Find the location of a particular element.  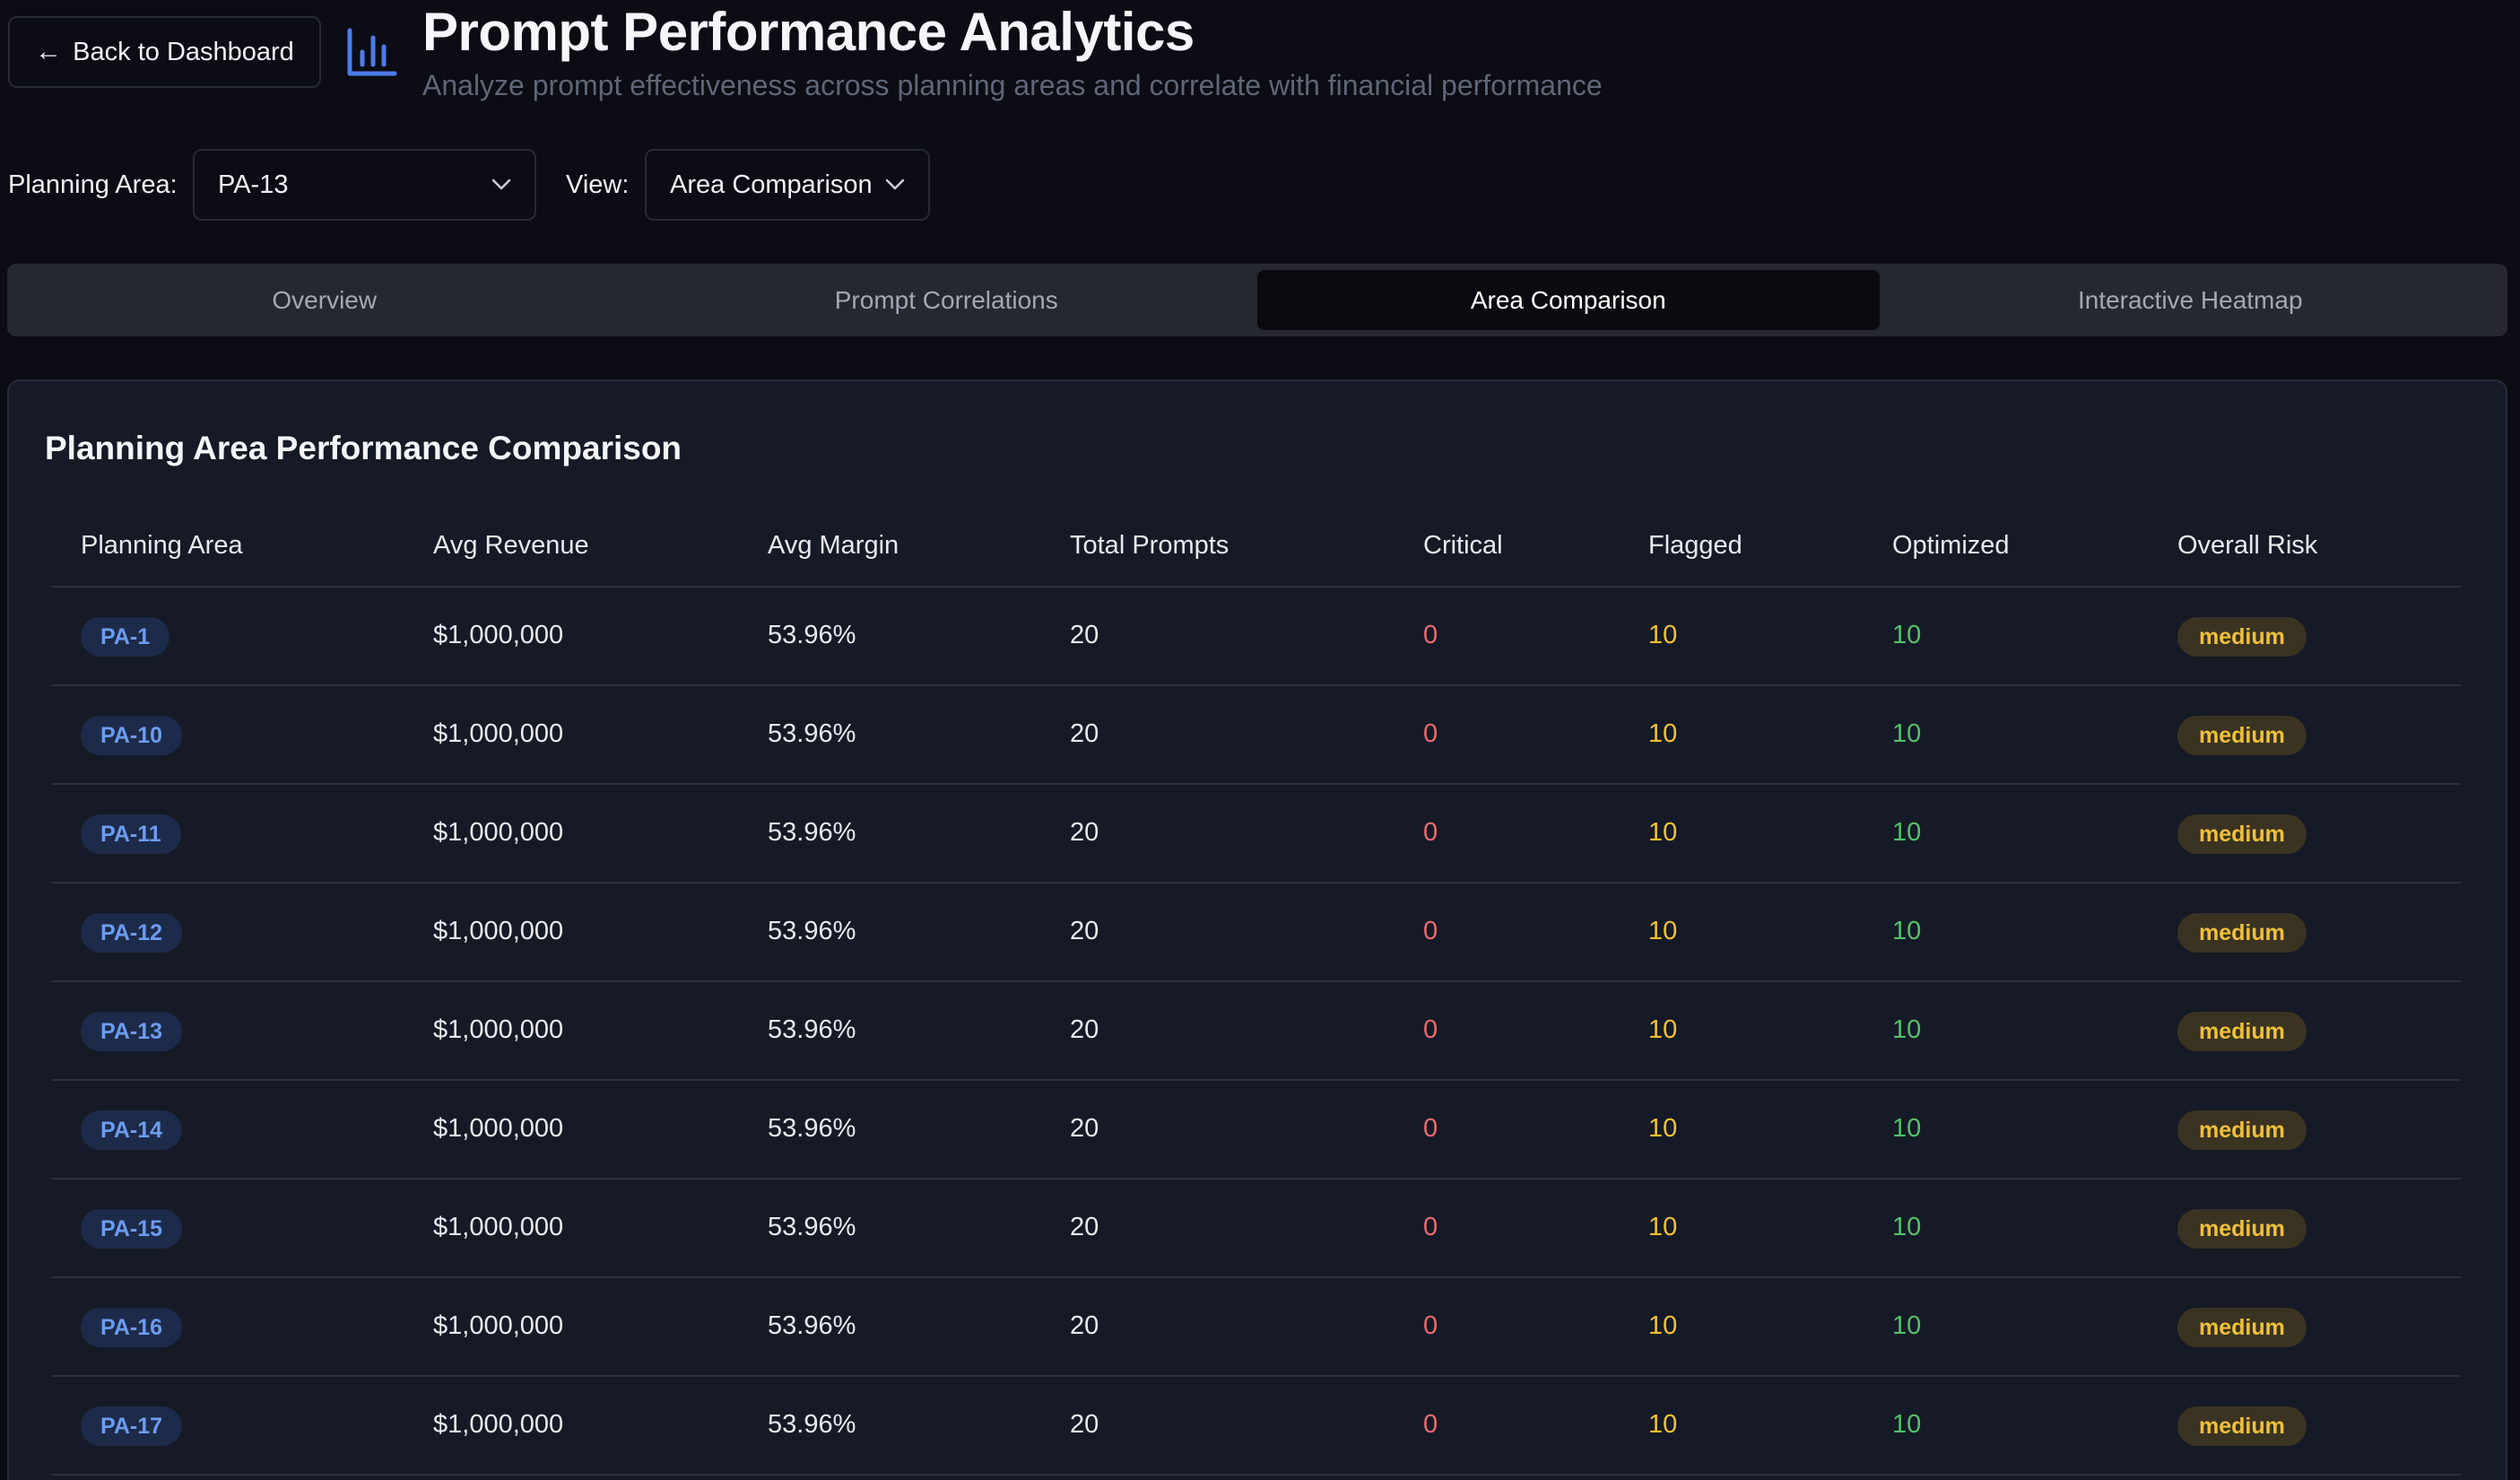

table-row: PA-10 $1,000,000 53.96% 20 0 10 10 medium is located at coordinates (1256, 735).